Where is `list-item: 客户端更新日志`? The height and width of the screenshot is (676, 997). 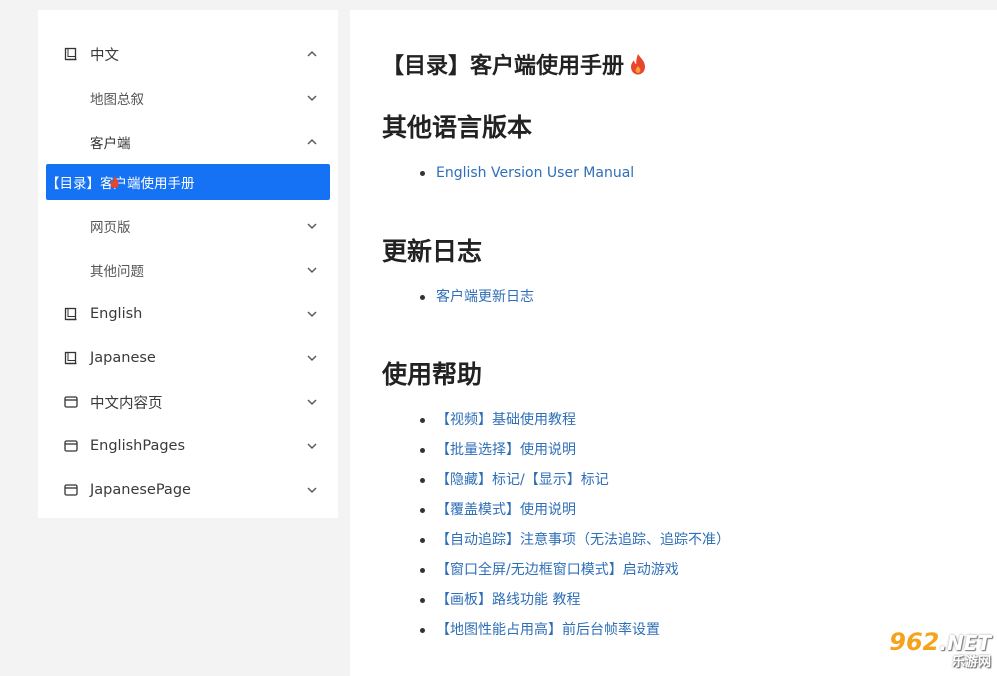 list-item: 客户端更新日志 is located at coordinates (477, 297).